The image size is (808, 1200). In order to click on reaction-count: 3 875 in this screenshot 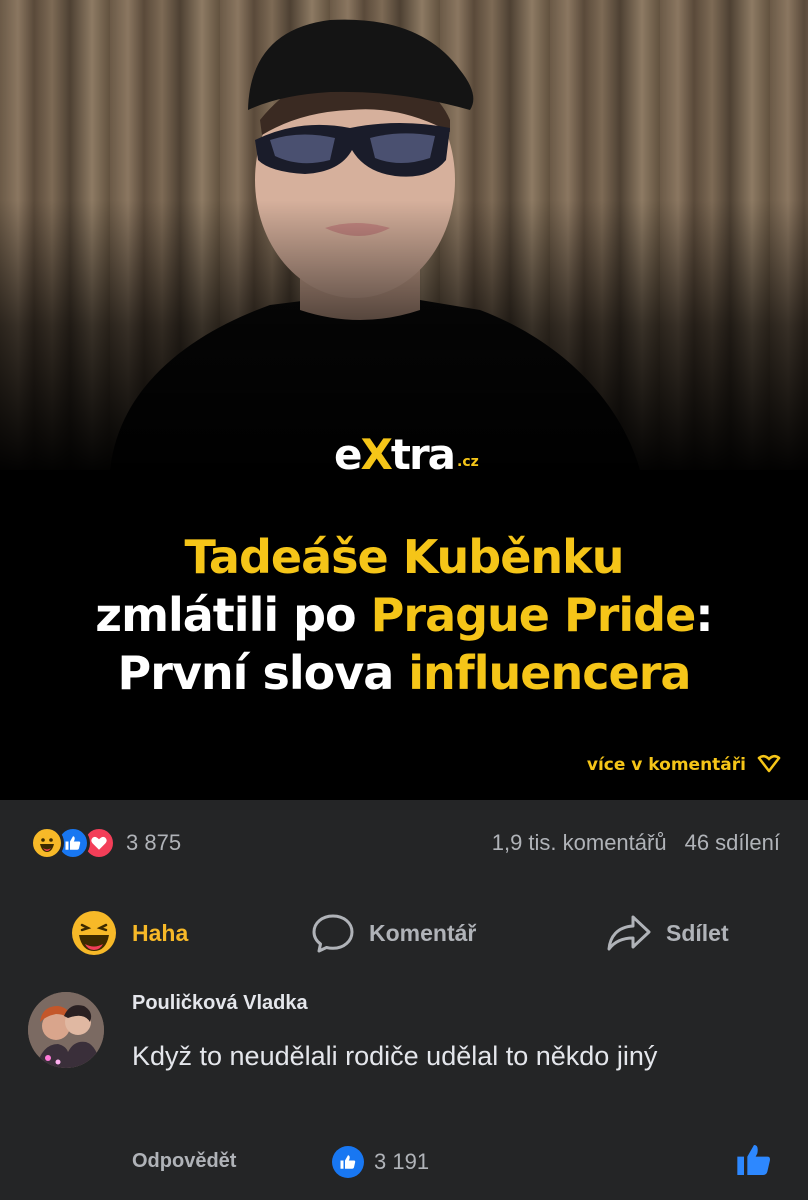, I will do `click(154, 842)`.